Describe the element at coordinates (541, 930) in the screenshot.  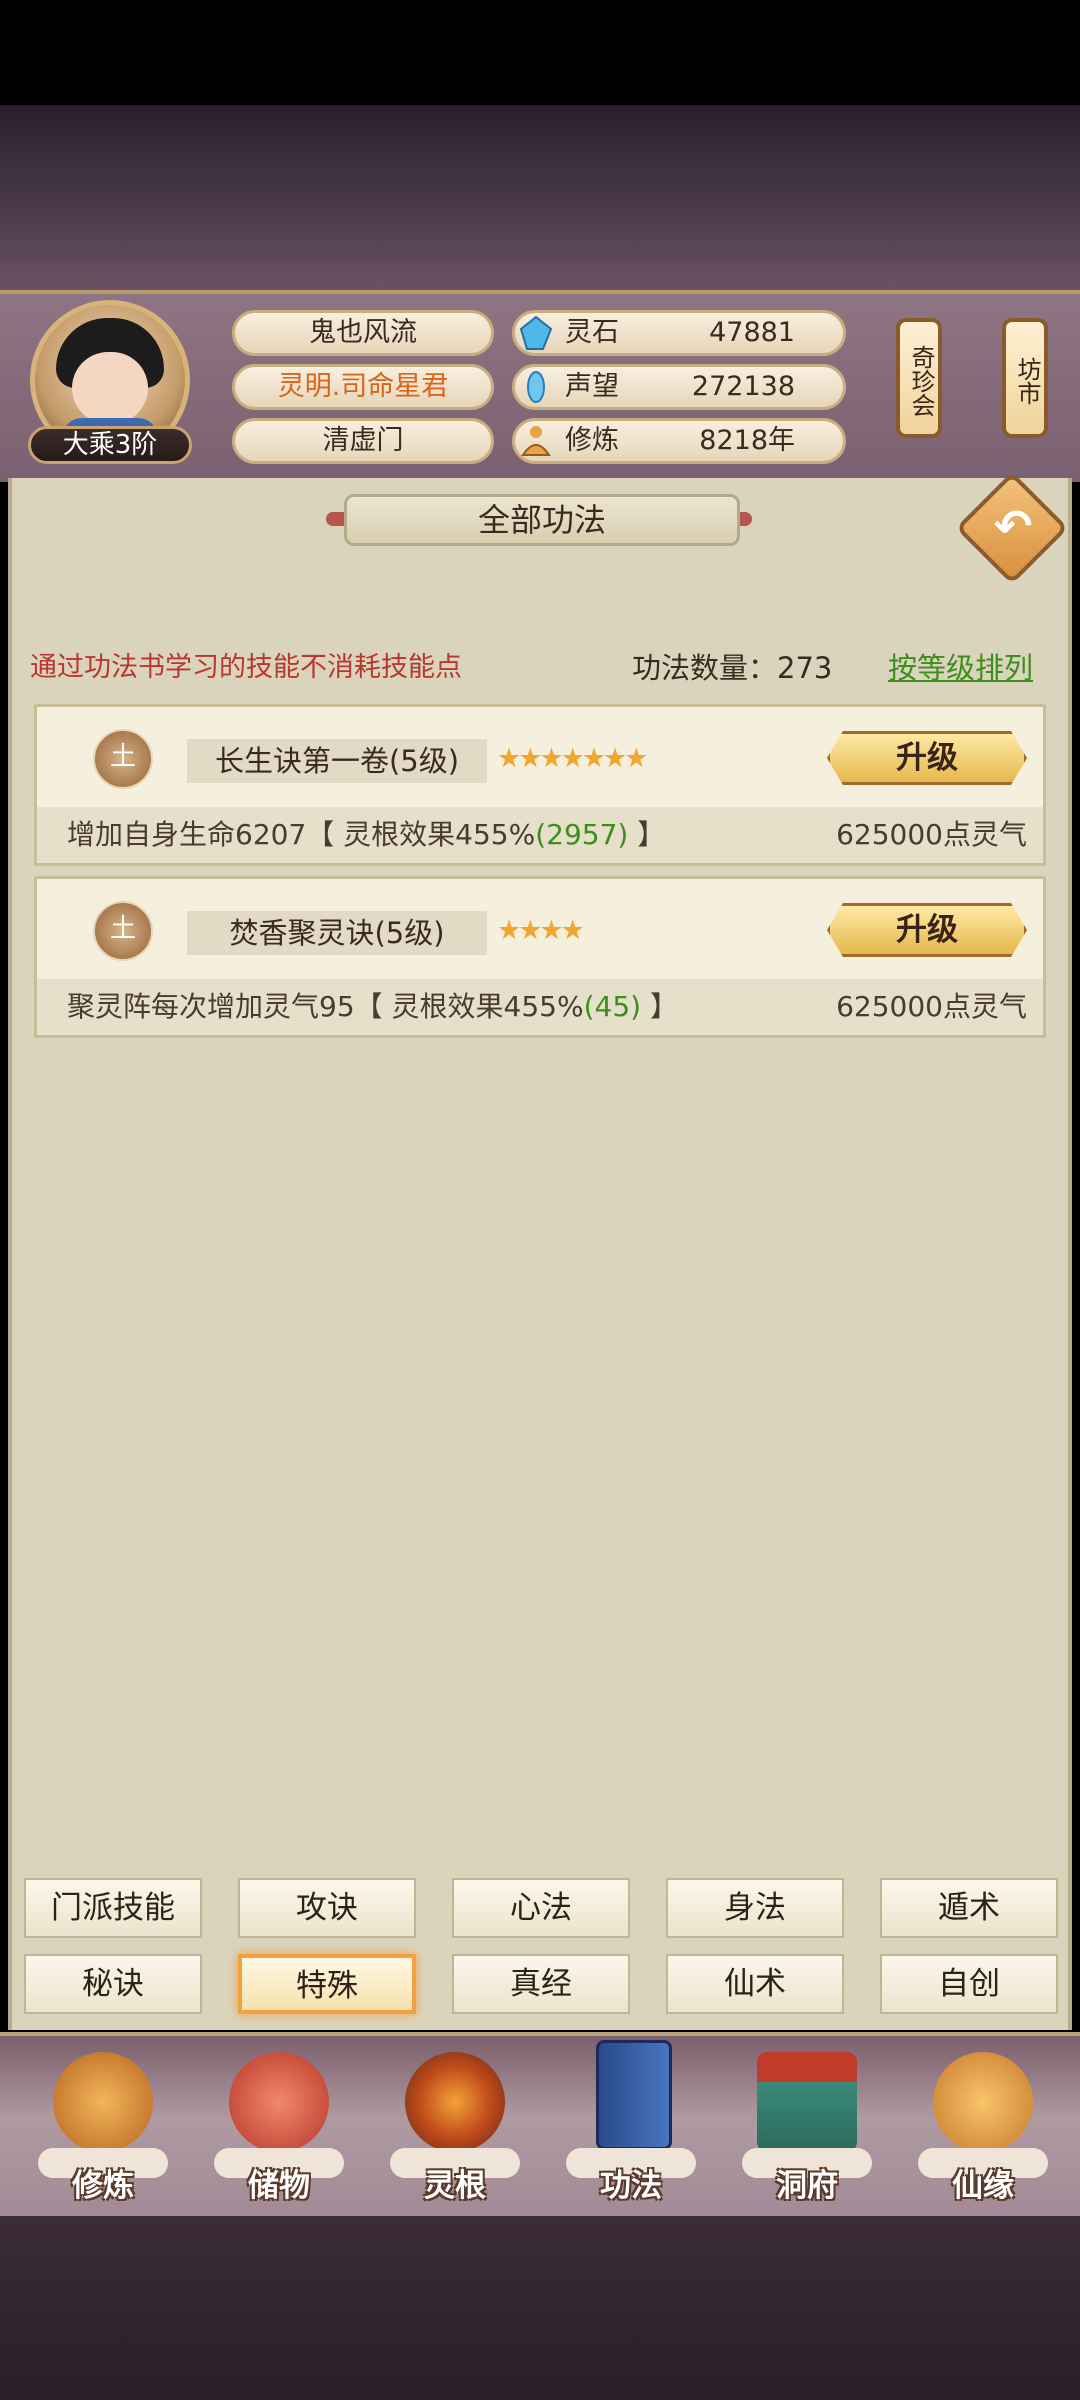
I see `skill-stars: ★★★★` at that location.